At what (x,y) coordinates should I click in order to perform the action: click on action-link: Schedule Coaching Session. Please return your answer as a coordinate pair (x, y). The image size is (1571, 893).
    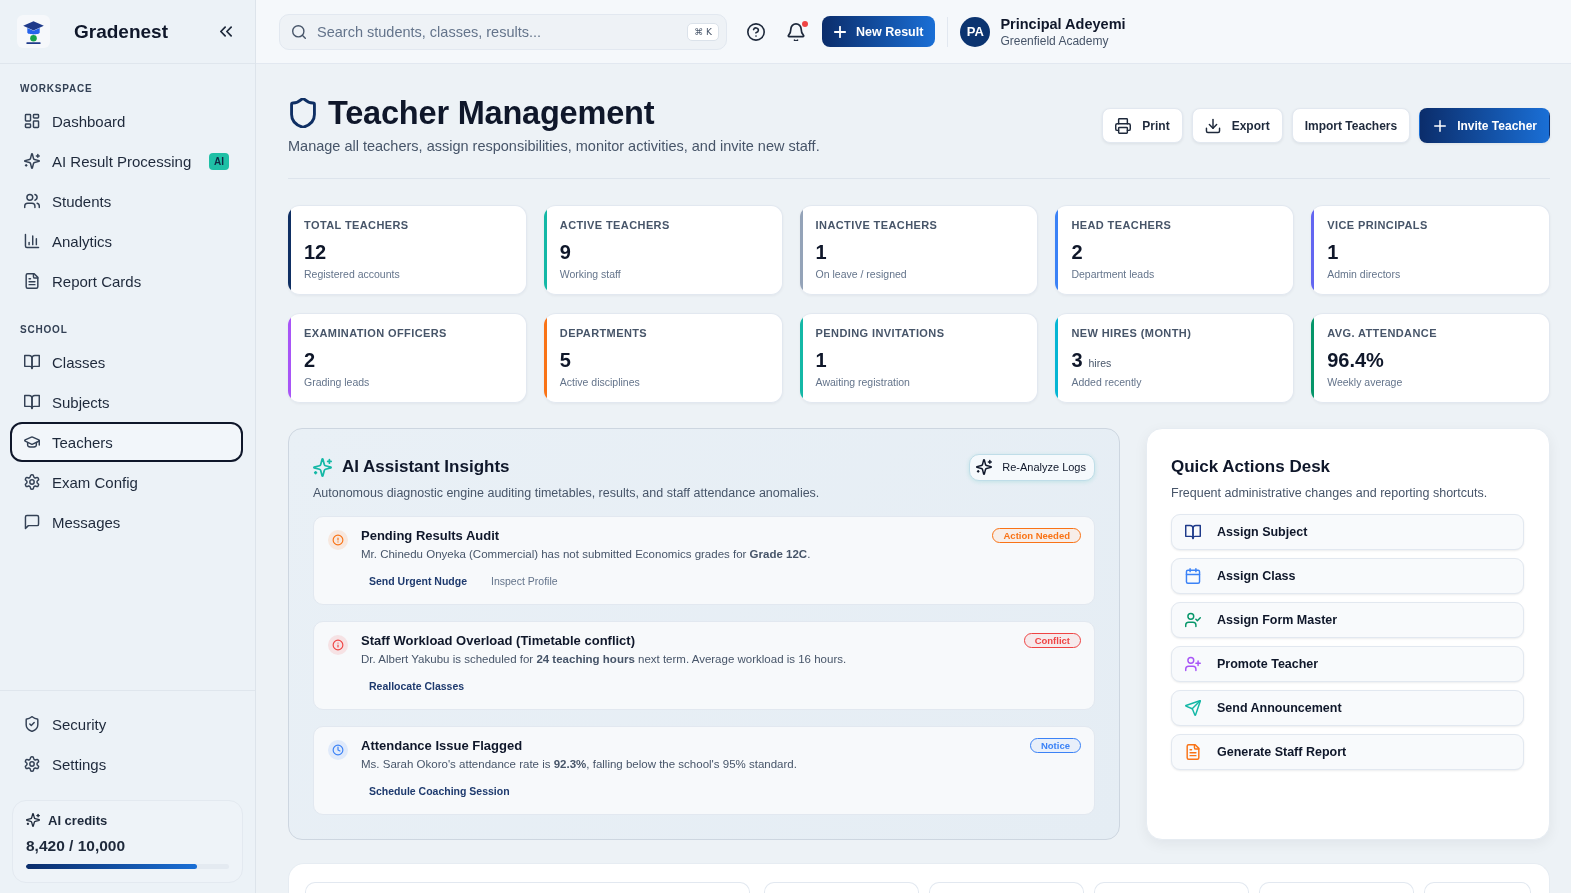
    Looking at the image, I should click on (439, 791).